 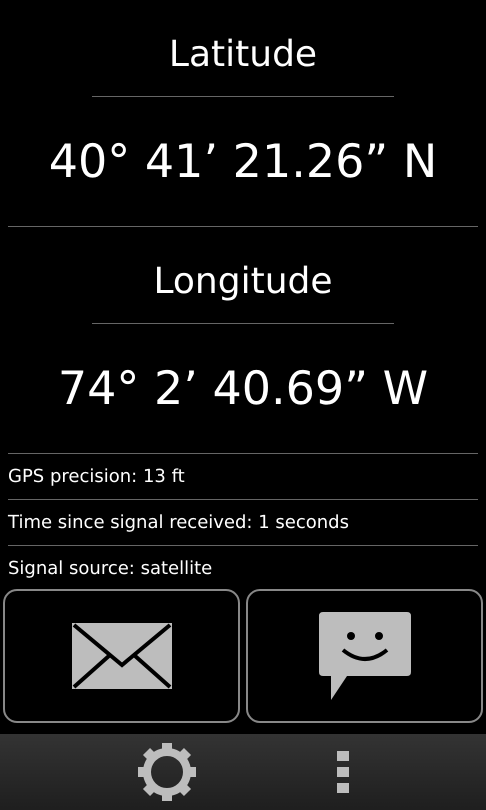 I want to click on coordinate-value: 74° 2’ 40.69” W, so click(x=243, y=388).